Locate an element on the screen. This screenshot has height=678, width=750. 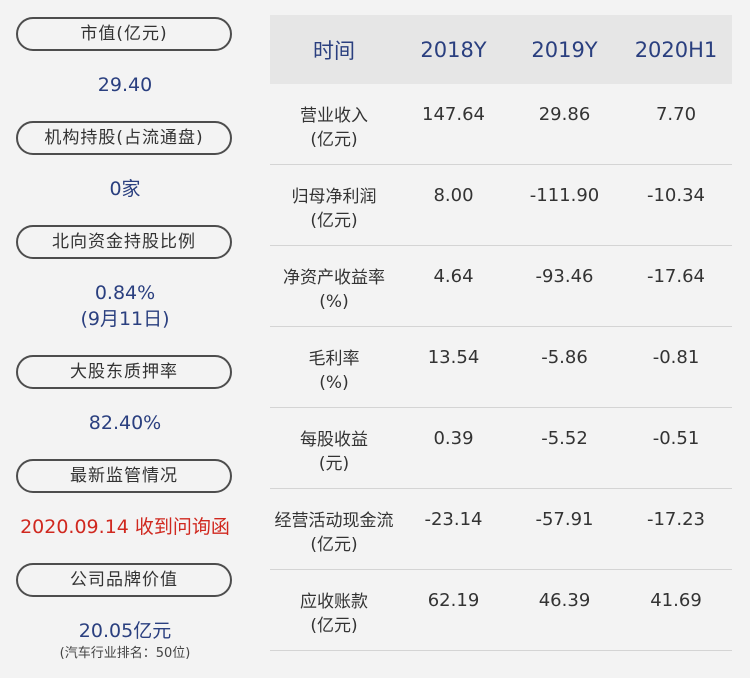
row-label: 应收账款 (亿元) is located at coordinates (334, 604).